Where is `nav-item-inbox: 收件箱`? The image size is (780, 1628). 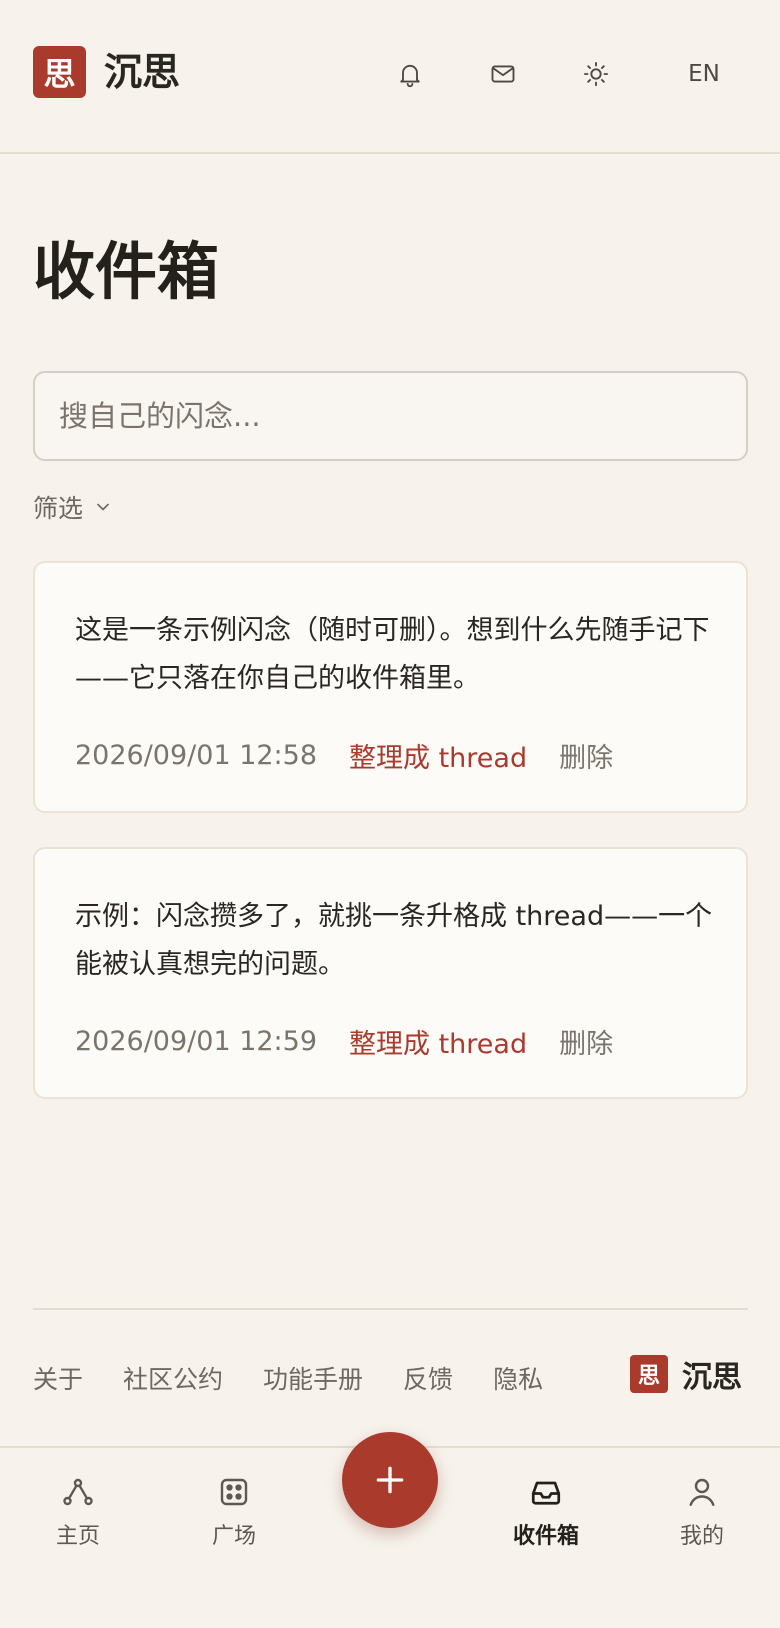
nav-item-inbox: 收件箱 is located at coordinates (546, 1524).